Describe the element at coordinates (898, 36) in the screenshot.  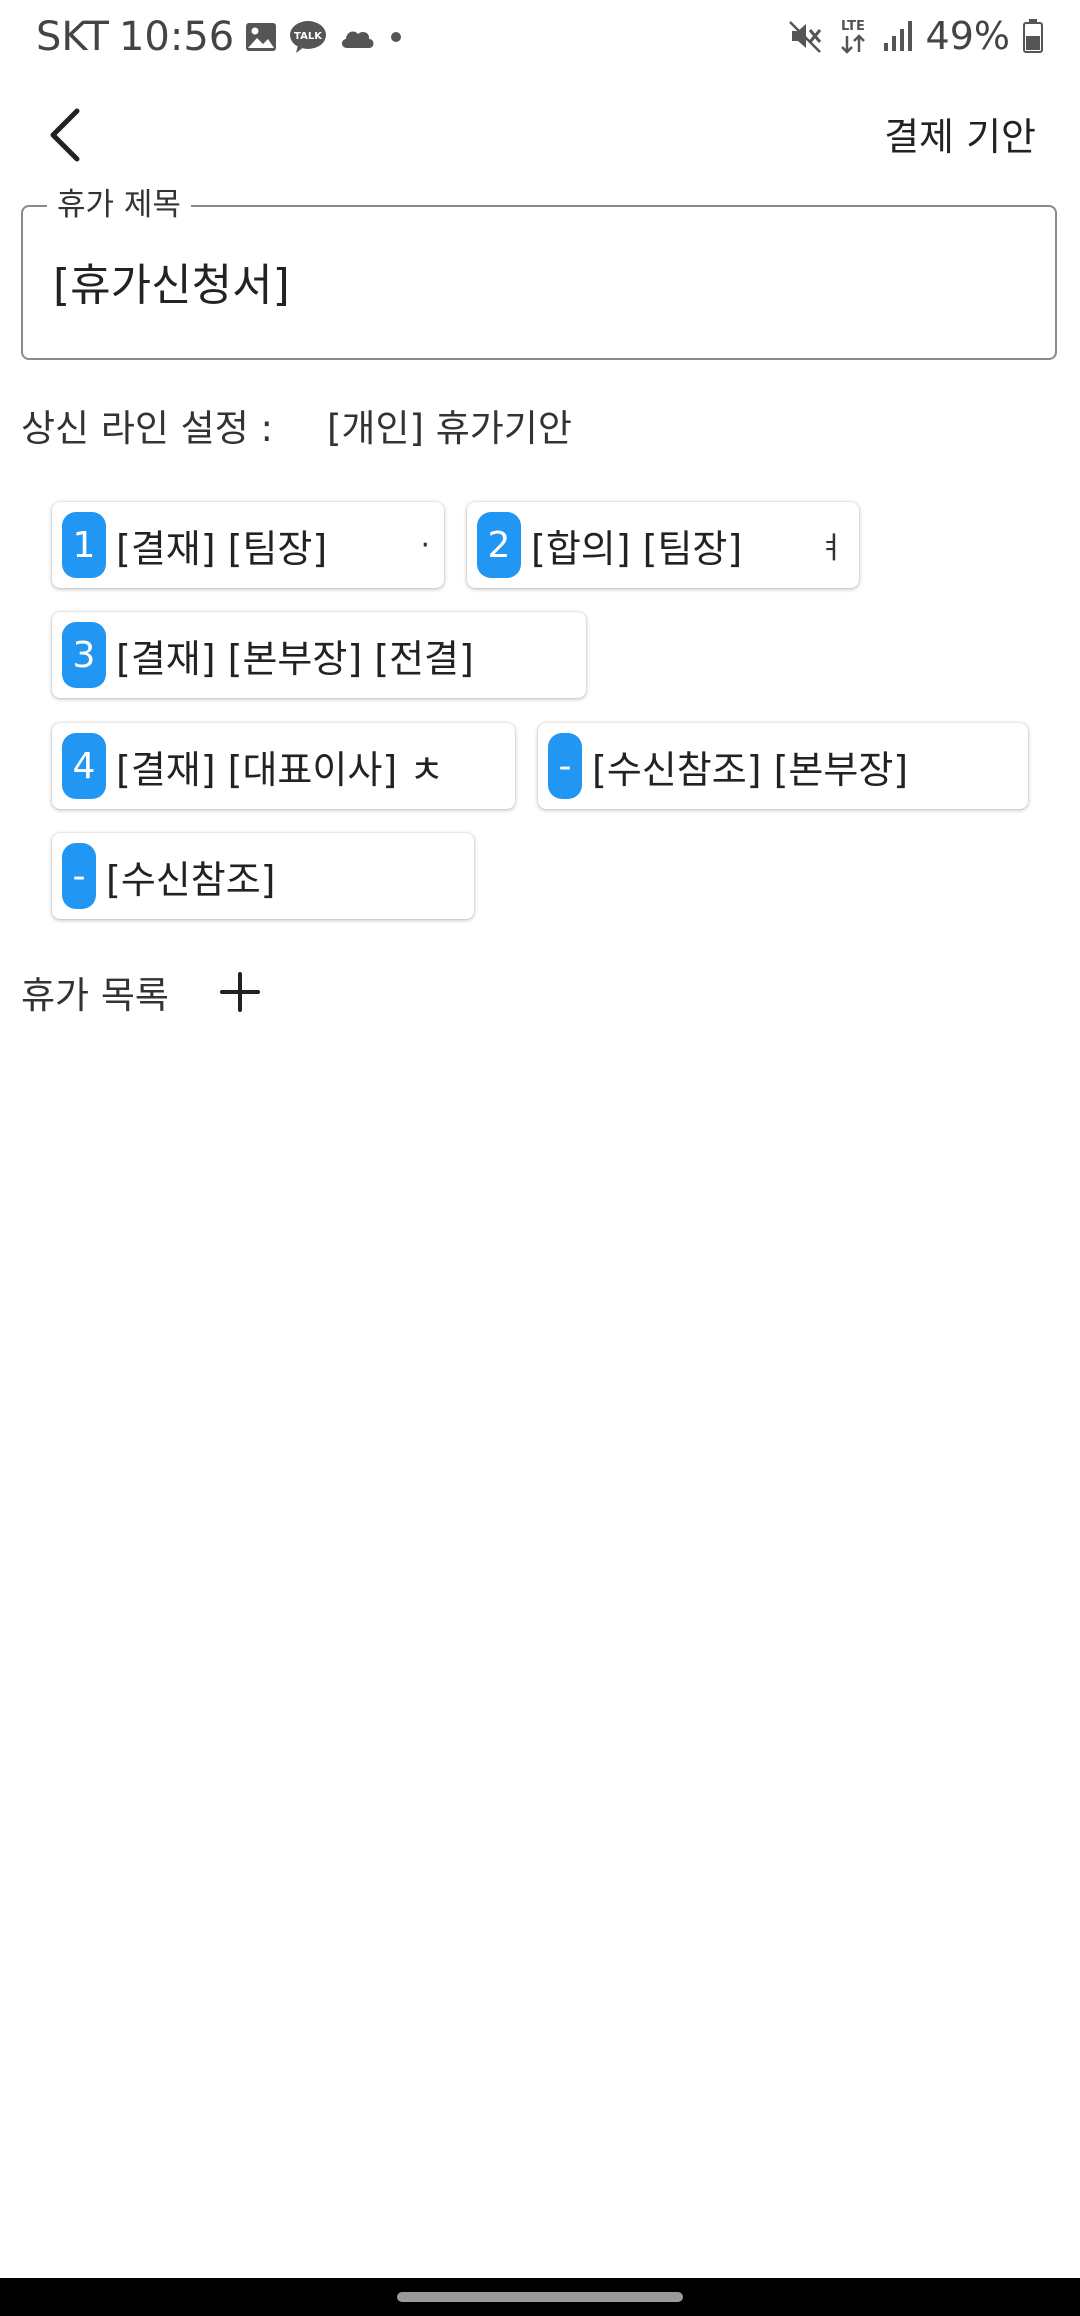
I see `signal-icon` at that location.